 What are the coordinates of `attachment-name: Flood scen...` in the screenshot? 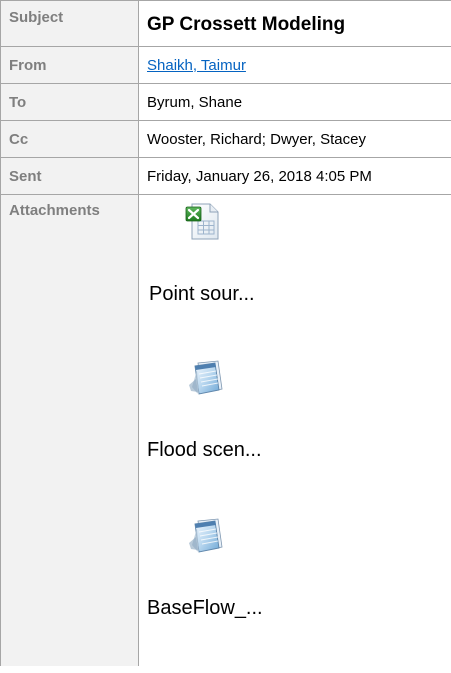 It's located at (204, 450).